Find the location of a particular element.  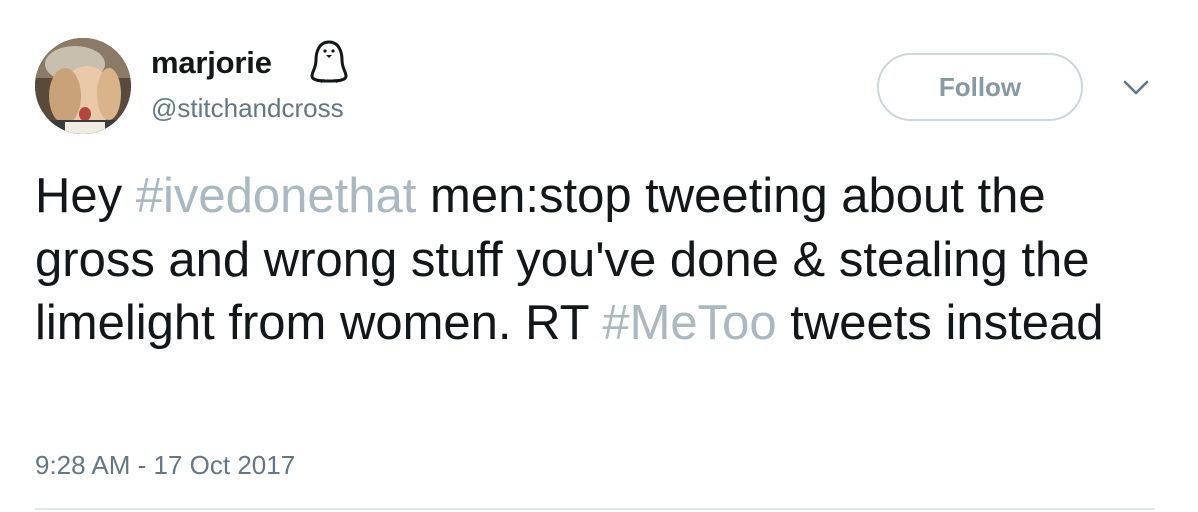

avatar is located at coordinates (83, 86).